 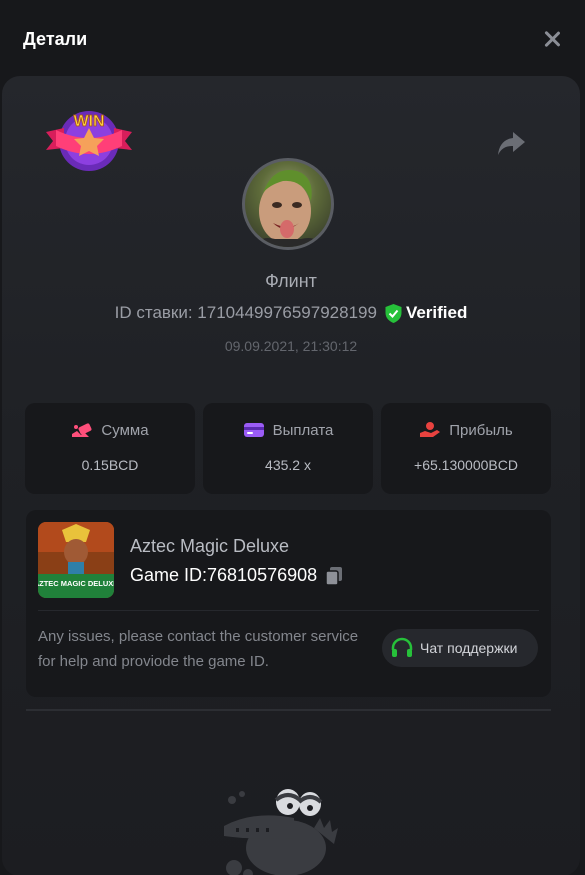 What do you see at coordinates (469, 648) in the screenshot?
I see `support-chat-label: Чат поддержки` at bounding box center [469, 648].